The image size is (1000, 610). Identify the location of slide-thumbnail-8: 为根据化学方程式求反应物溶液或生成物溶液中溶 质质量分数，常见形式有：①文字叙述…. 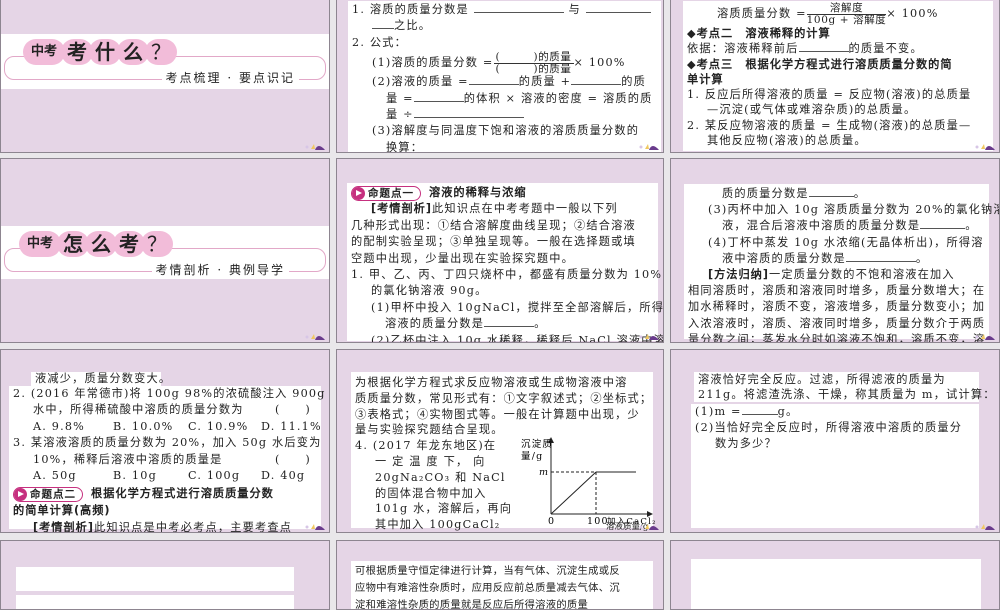
(500, 441).